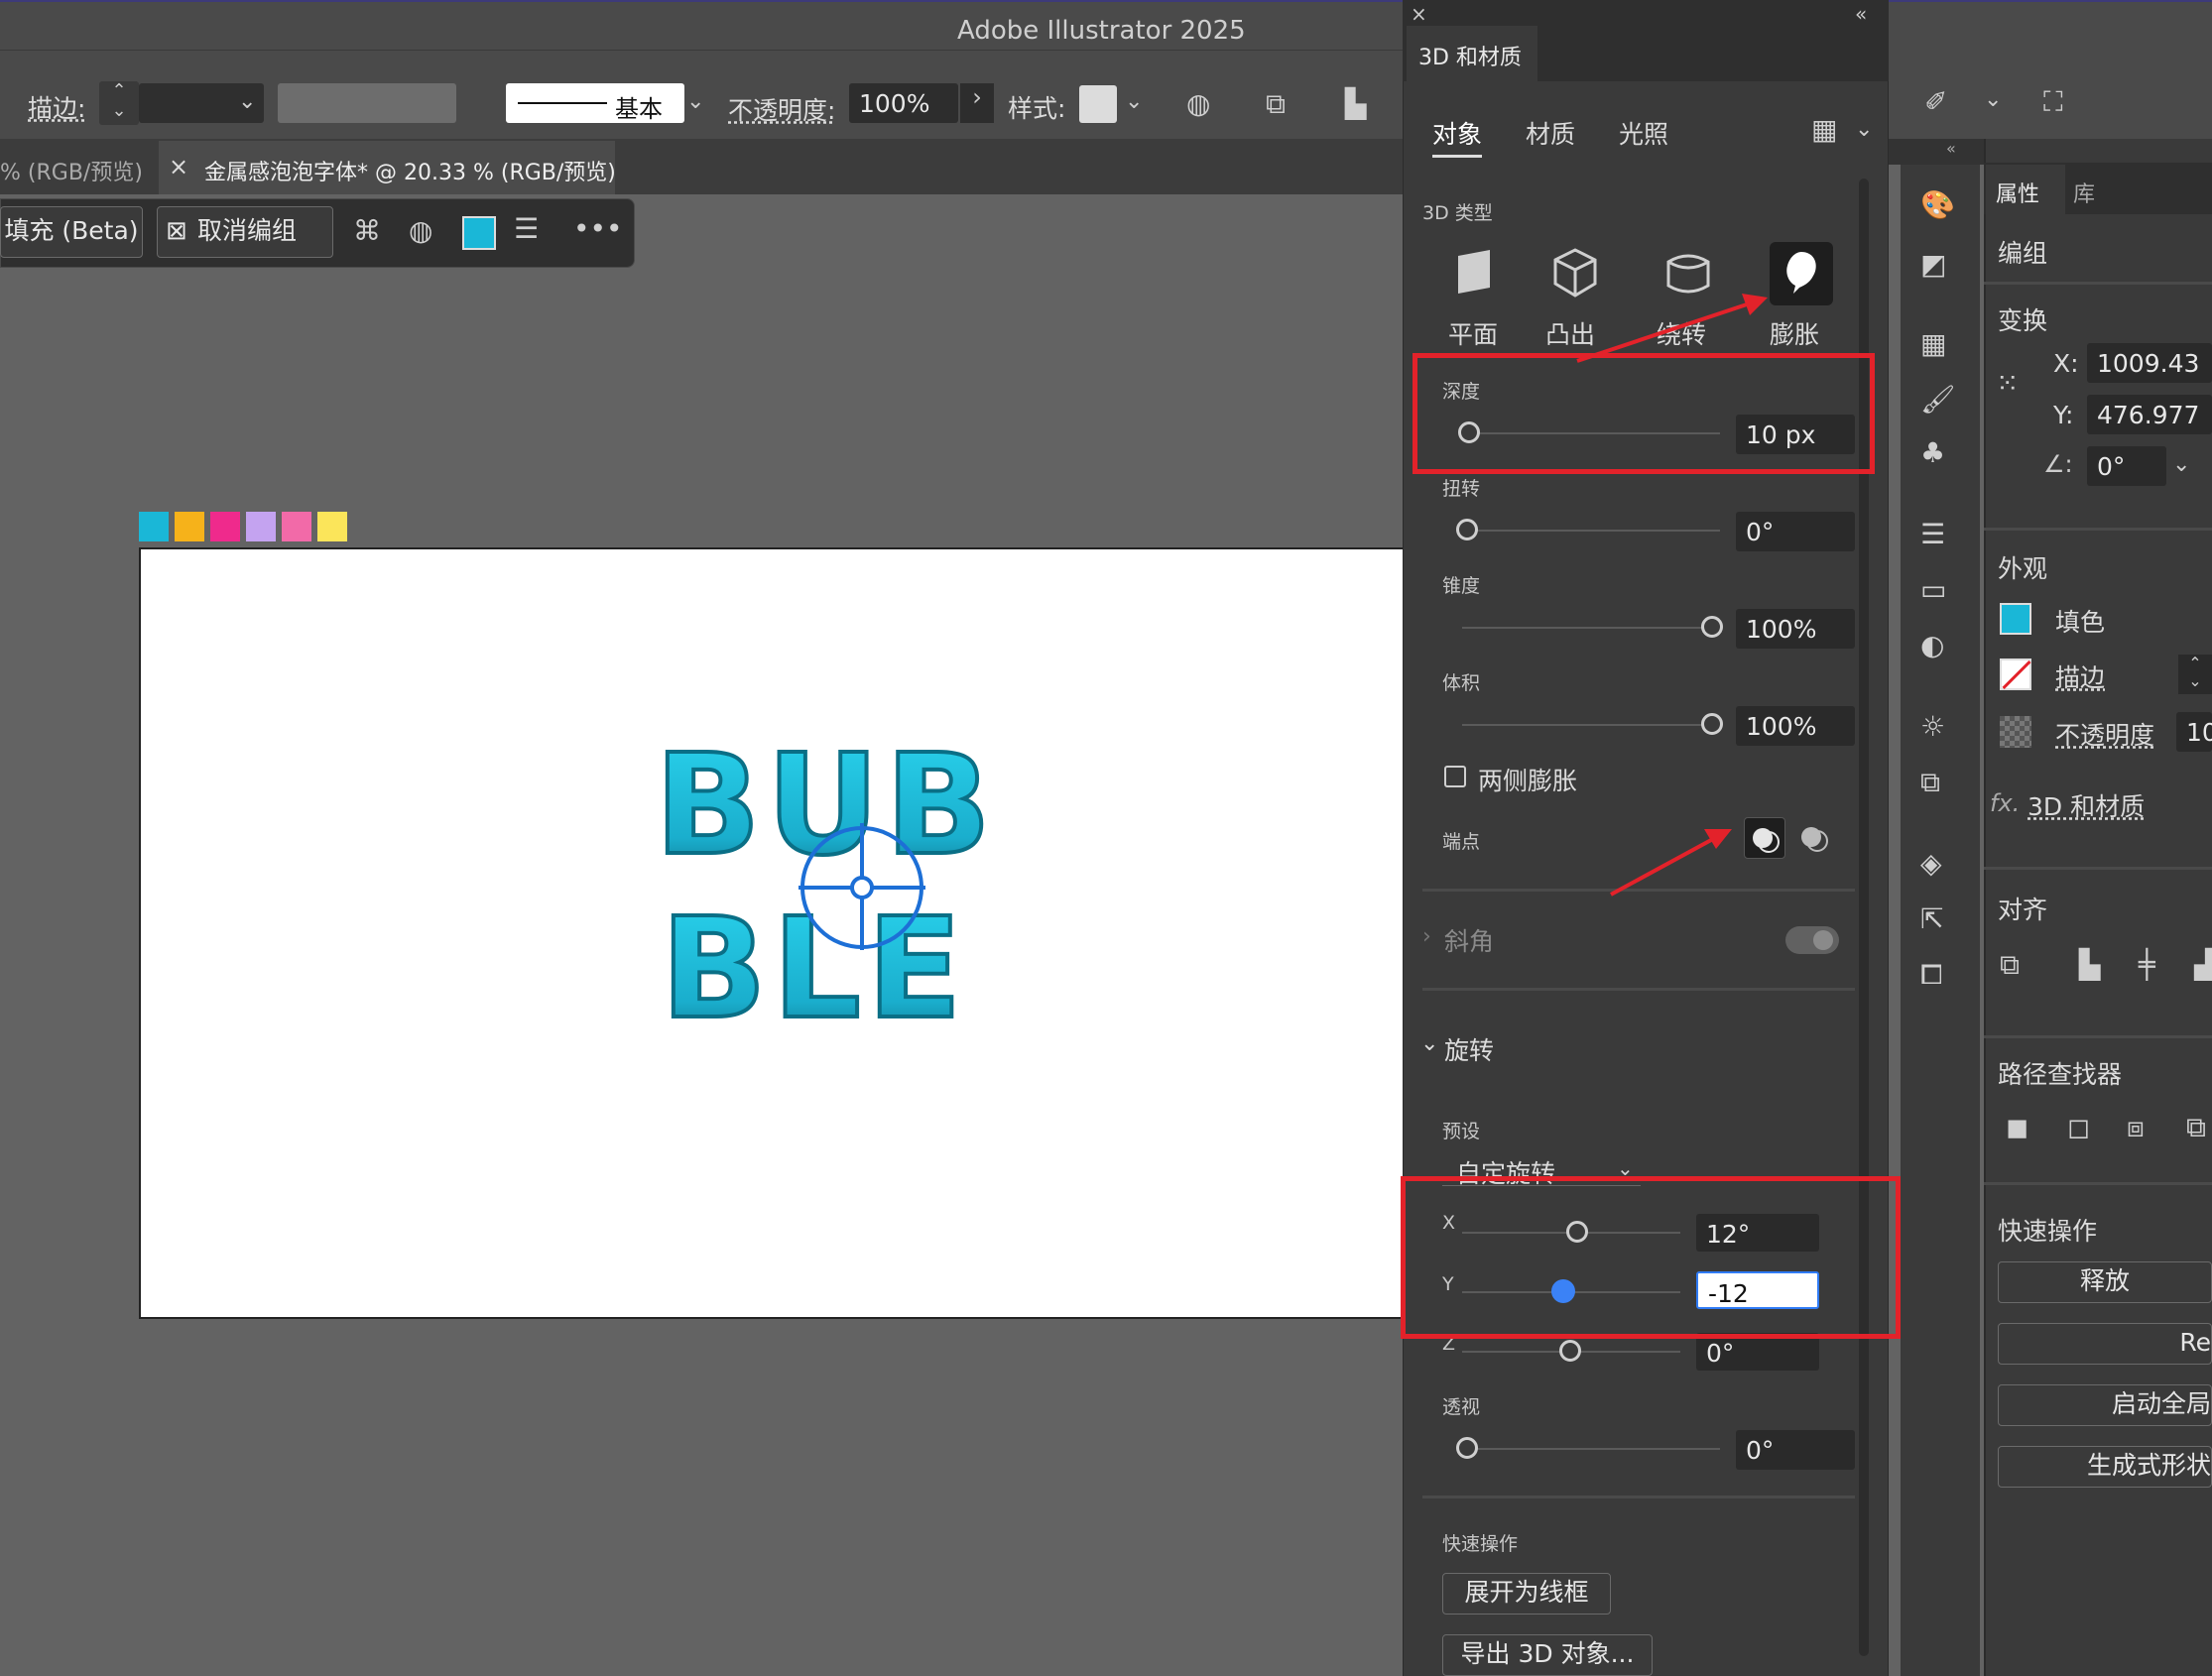 The height and width of the screenshot is (1676, 2212). I want to click on recolor-icon: ◍, so click(420, 231).